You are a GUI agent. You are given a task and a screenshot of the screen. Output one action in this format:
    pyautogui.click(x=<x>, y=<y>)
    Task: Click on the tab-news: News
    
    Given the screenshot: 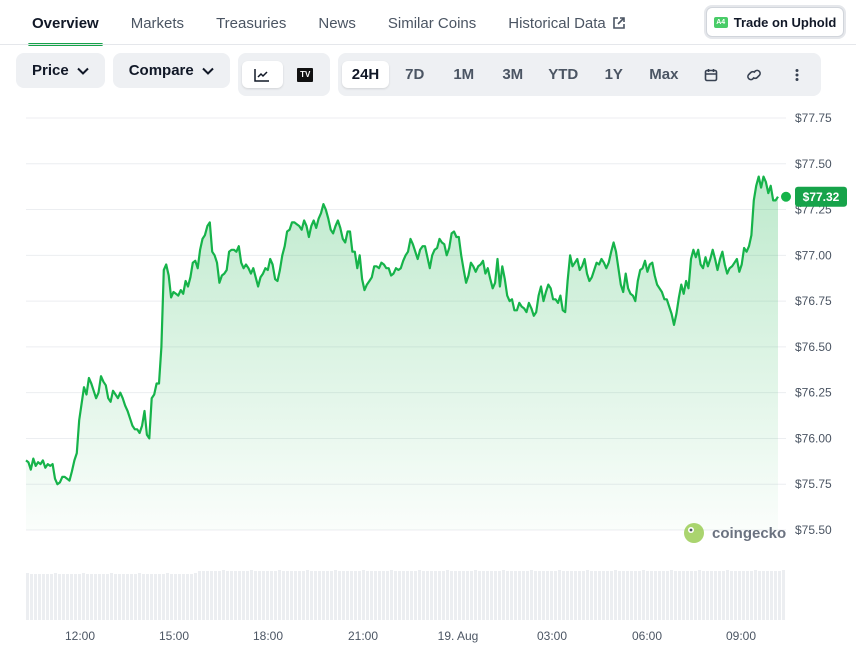 What is the action you would take?
    pyautogui.click(x=337, y=23)
    